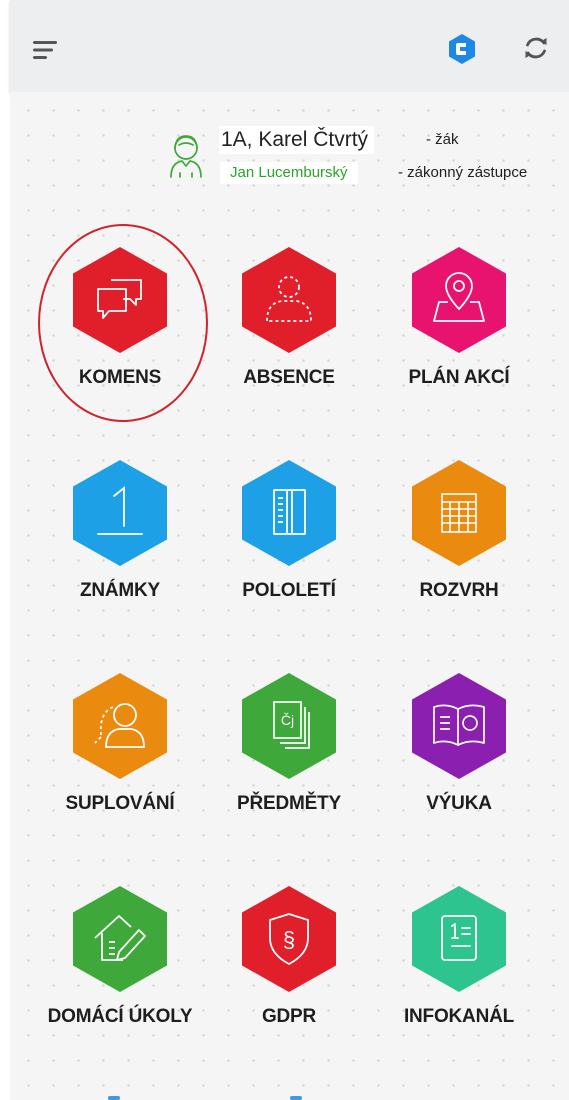 This screenshot has width=569, height=1100. Describe the element at coordinates (289, 173) in the screenshot. I see `guardian-name: Jan Lucemburský` at that location.